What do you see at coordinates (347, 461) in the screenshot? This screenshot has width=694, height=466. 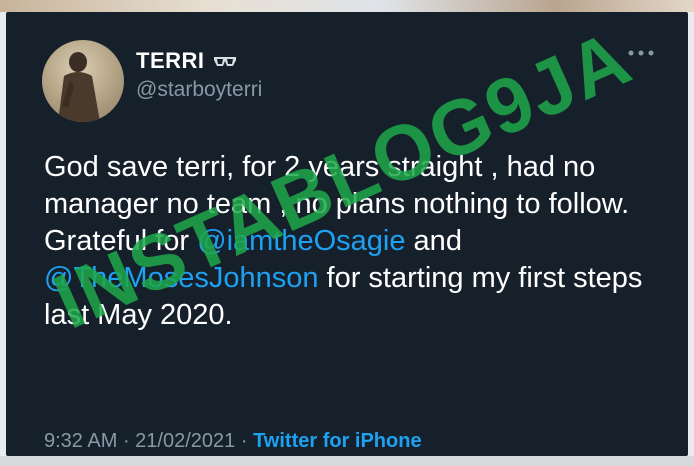 I see `background-photo-strip-bottom` at bounding box center [347, 461].